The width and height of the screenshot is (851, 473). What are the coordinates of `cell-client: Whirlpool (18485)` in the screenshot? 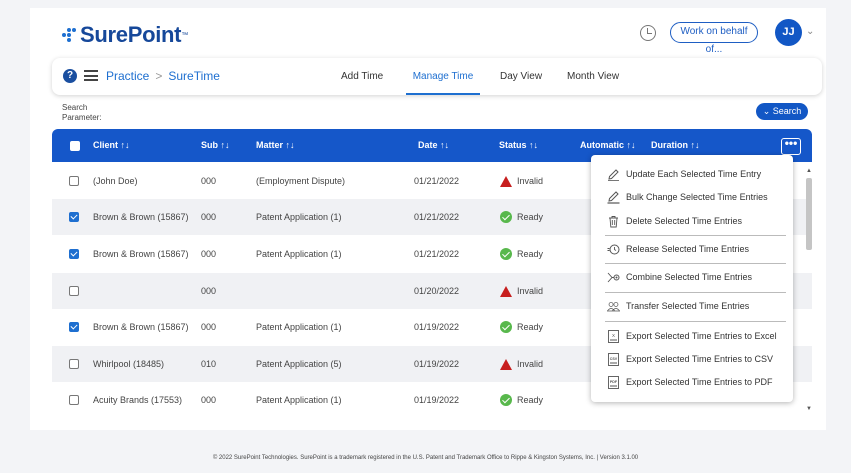 It's located at (129, 363).